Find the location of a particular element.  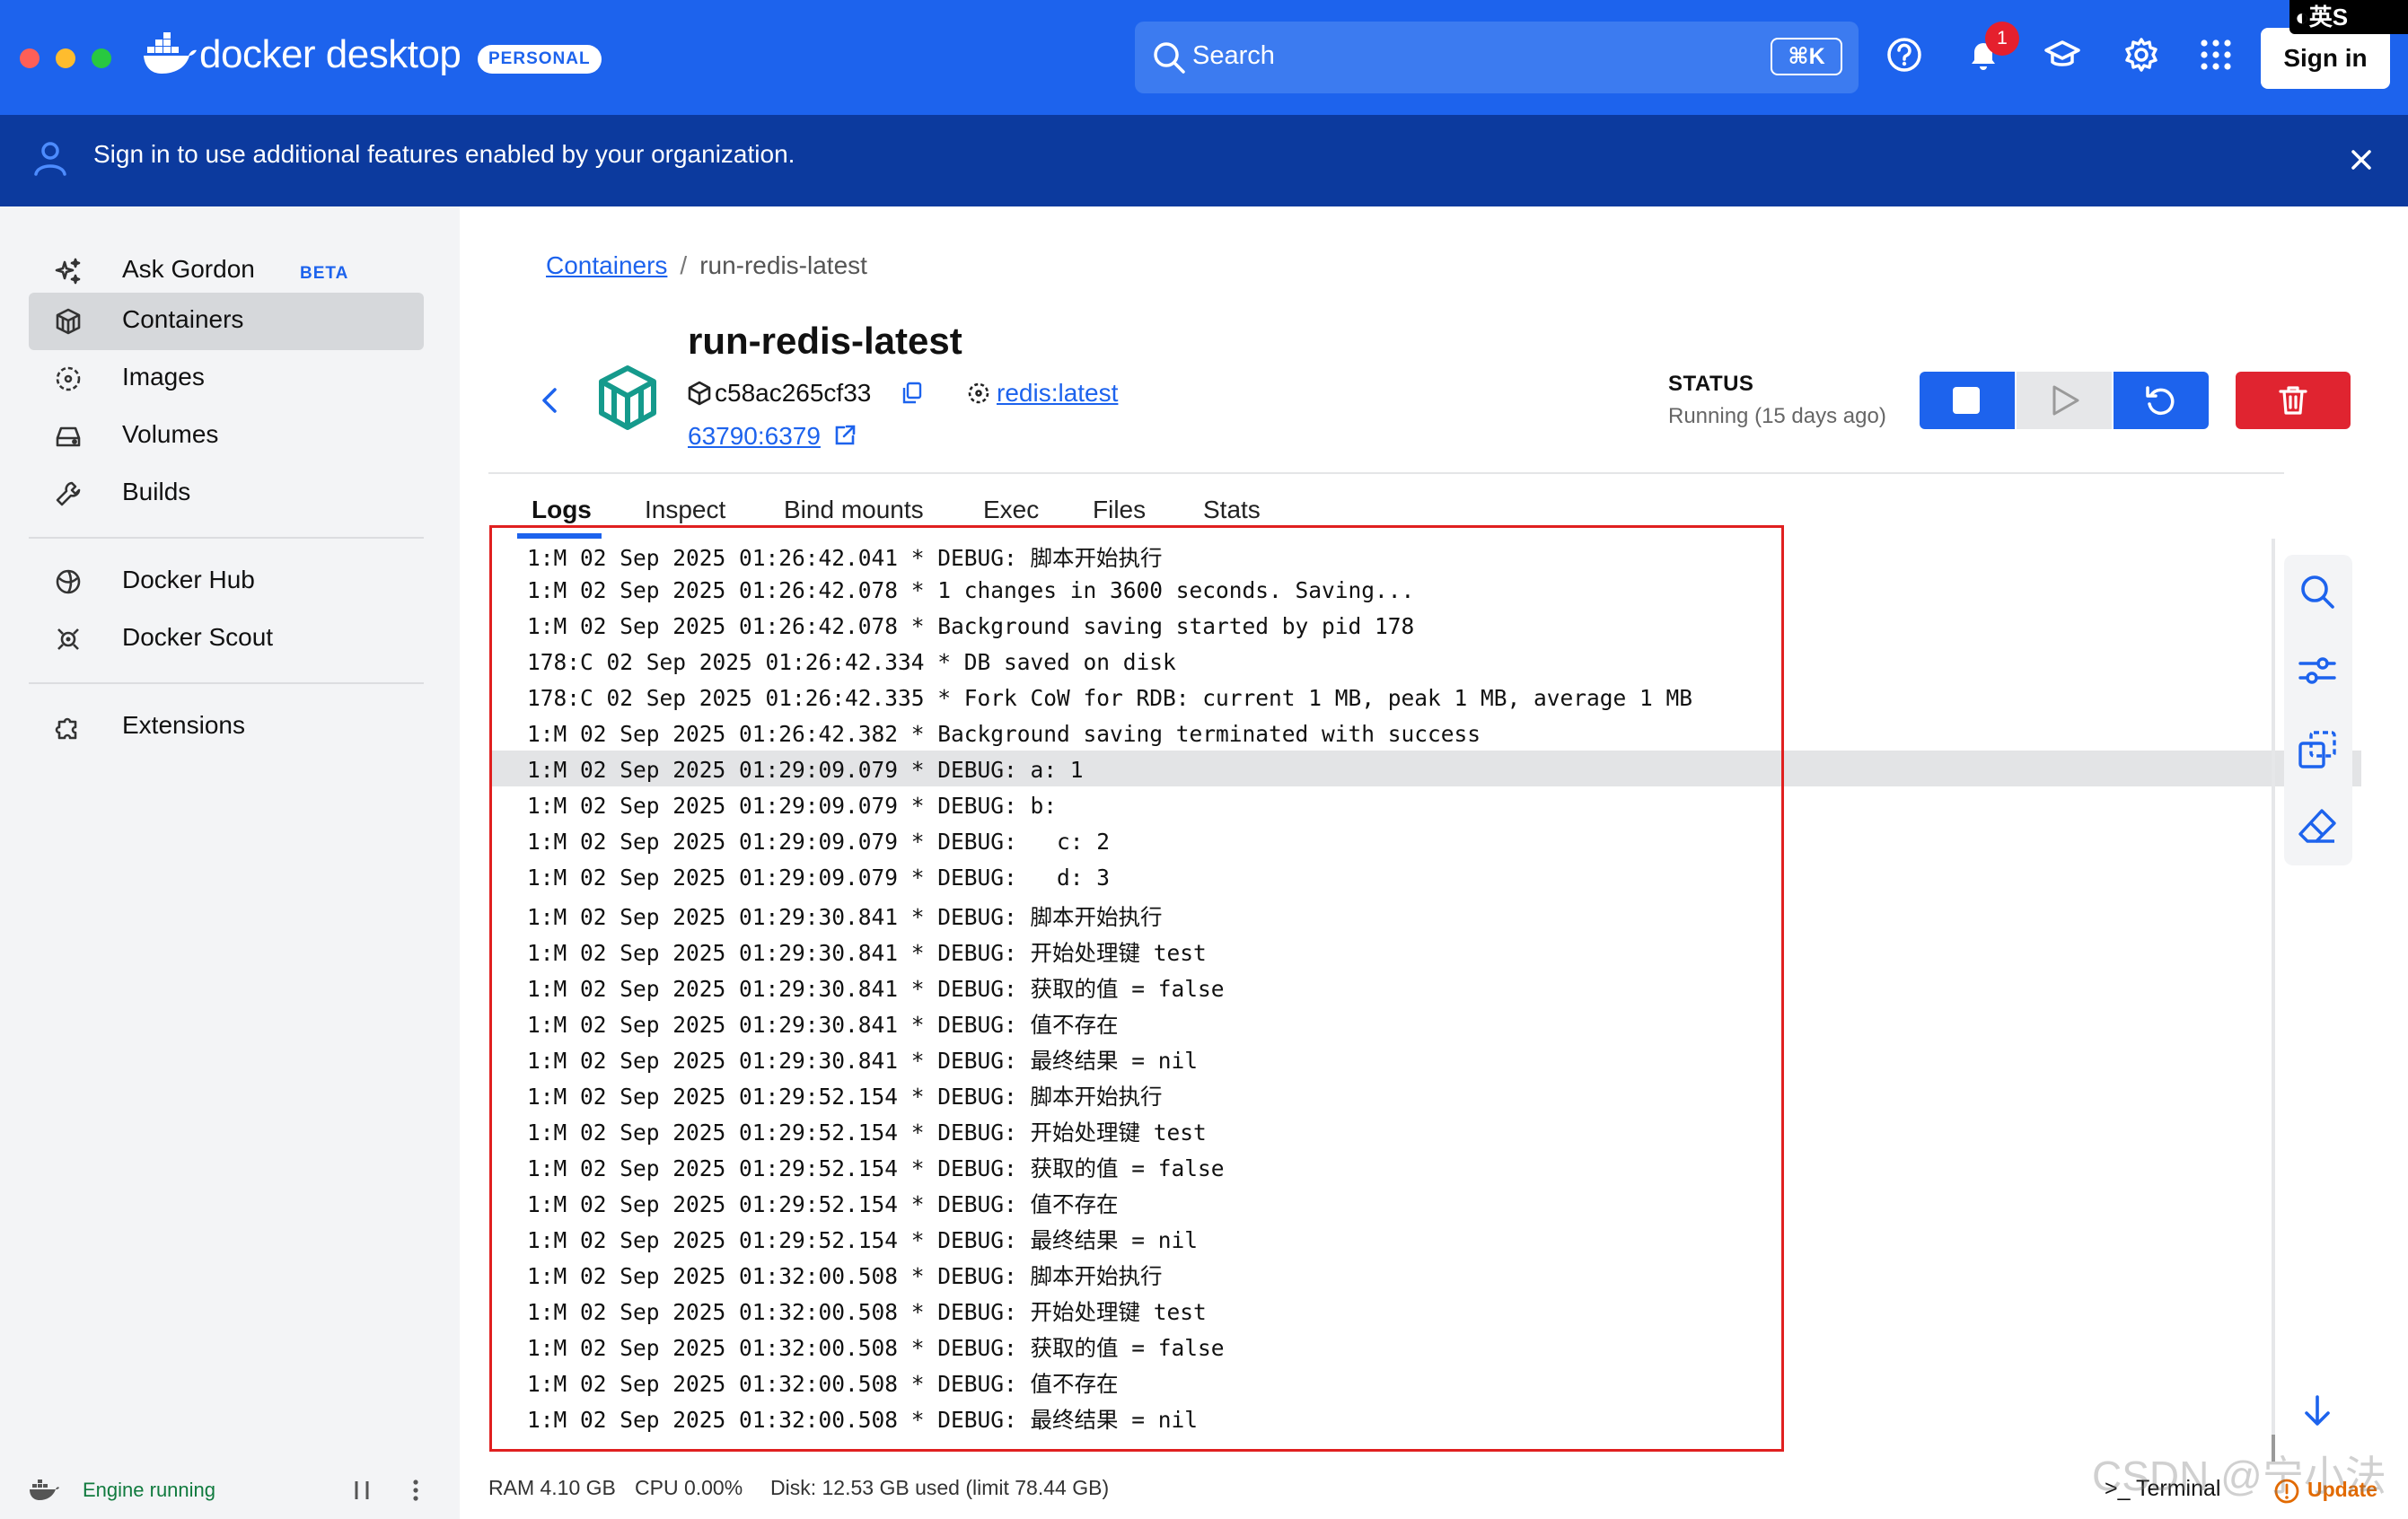

breadcrumb: Containers / run-redis-latest is located at coordinates (706, 265).